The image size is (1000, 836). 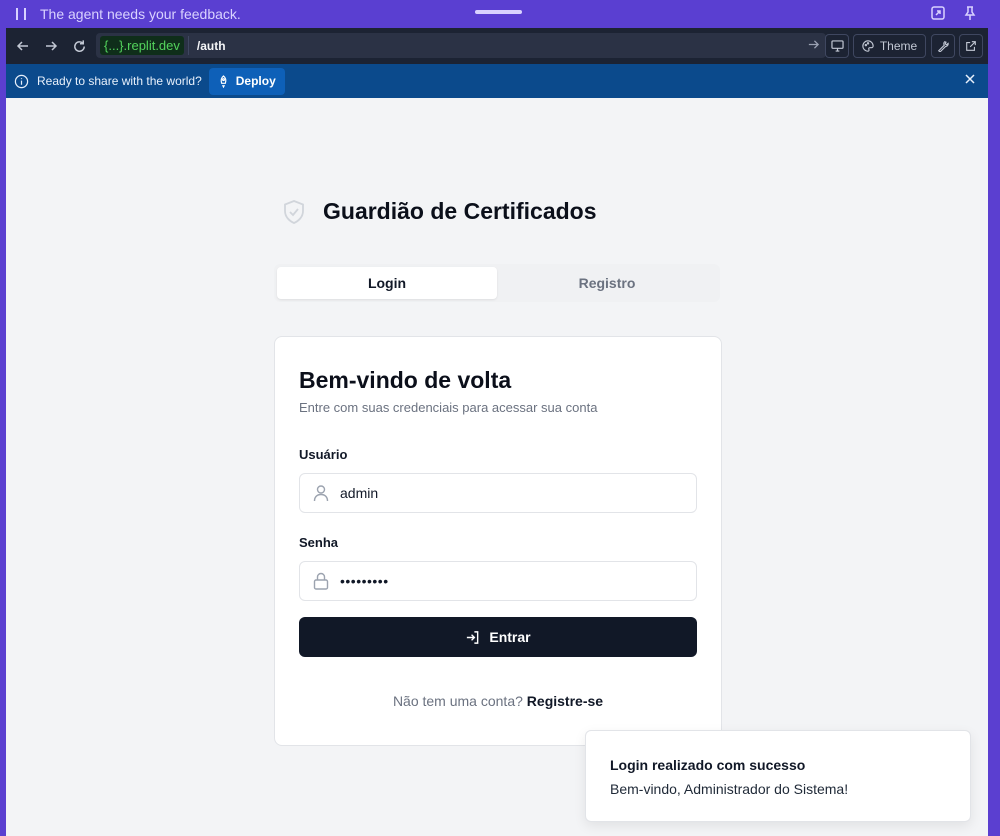 What do you see at coordinates (708, 765) in the screenshot?
I see `toast-title: Login realizado com sucesso` at bounding box center [708, 765].